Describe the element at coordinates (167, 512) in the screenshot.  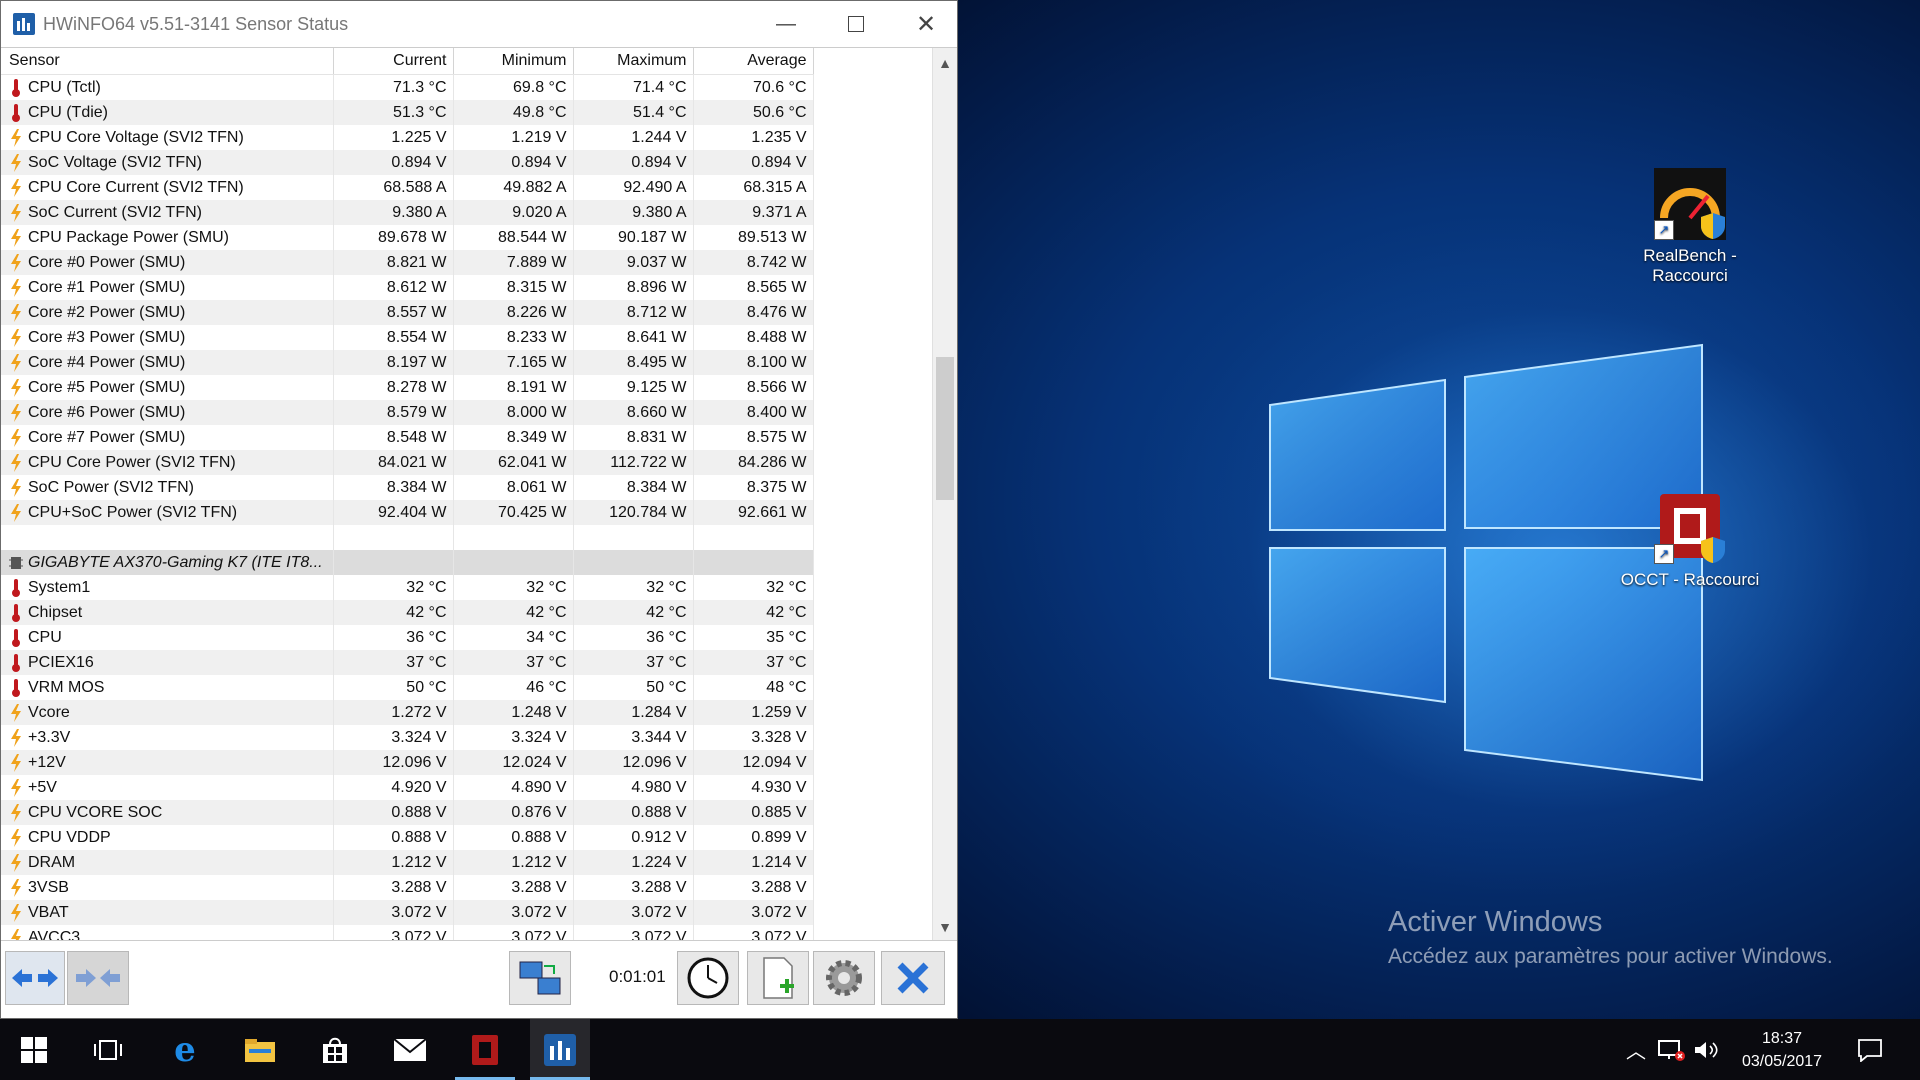
I see `sensor-name-cell: CPU+SoC Power (SVI2 TFN)` at that location.